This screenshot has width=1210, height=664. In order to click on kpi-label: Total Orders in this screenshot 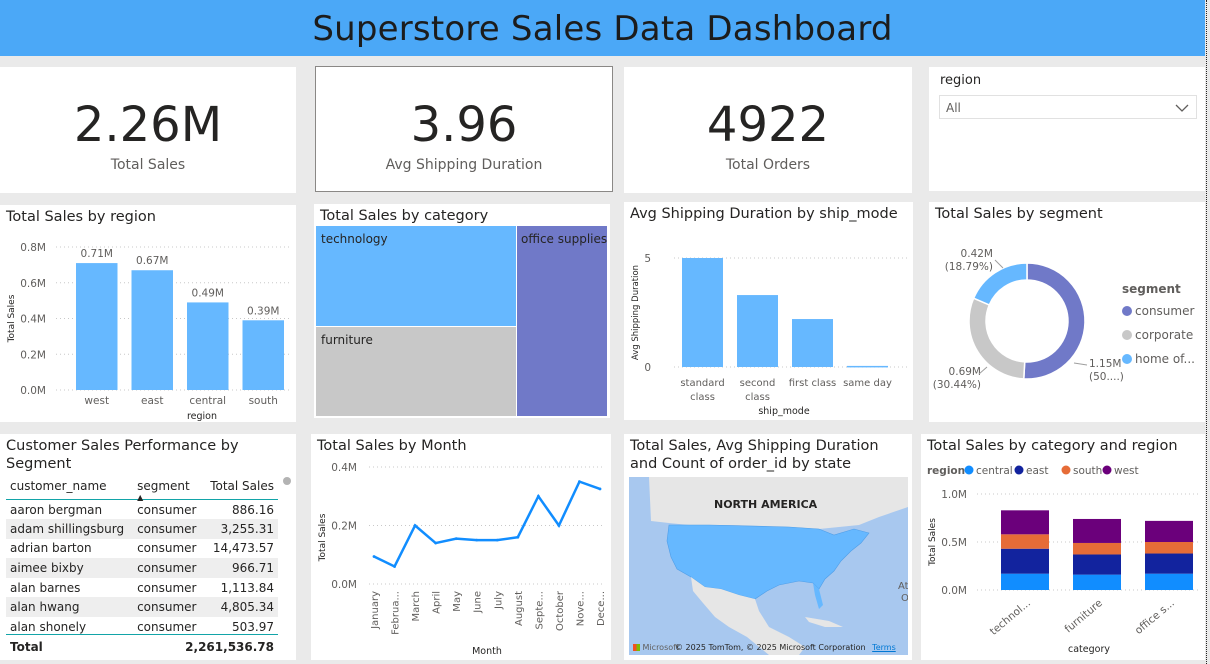, I will do `click(768, 165)`.